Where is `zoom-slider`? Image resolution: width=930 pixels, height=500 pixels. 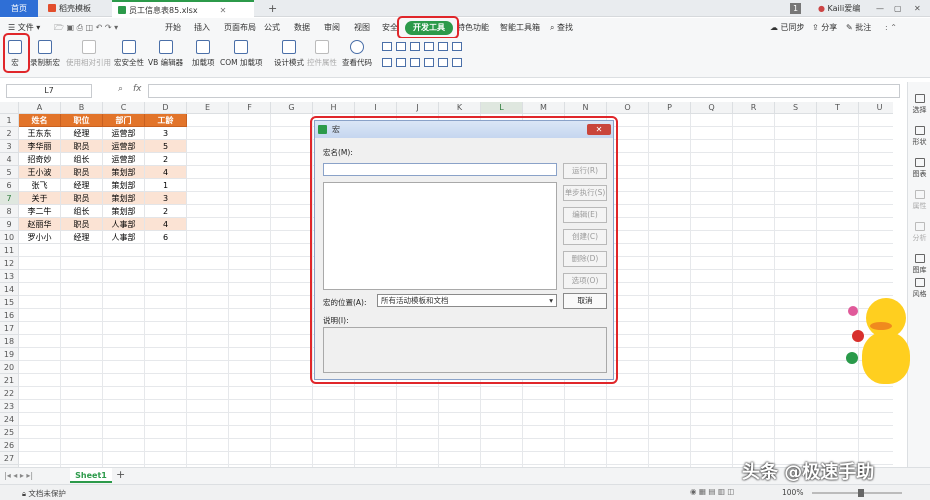 zoom-slider is located at coordinates (857, 493).